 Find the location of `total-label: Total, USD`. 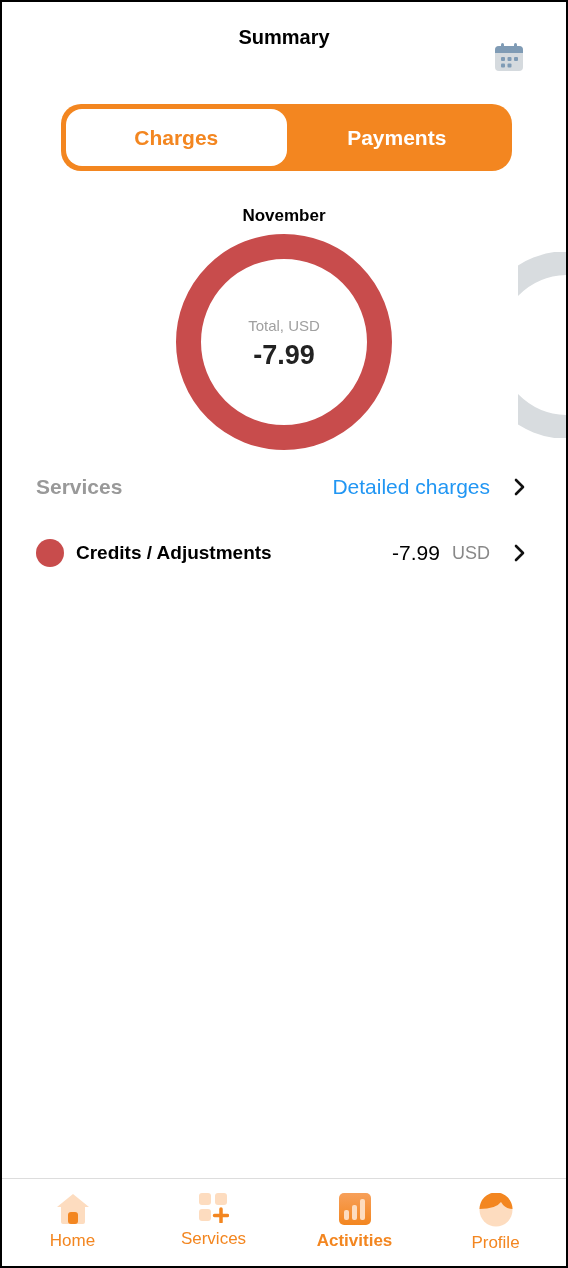

total-label: Total, USD is located at coordinates (284, 325).